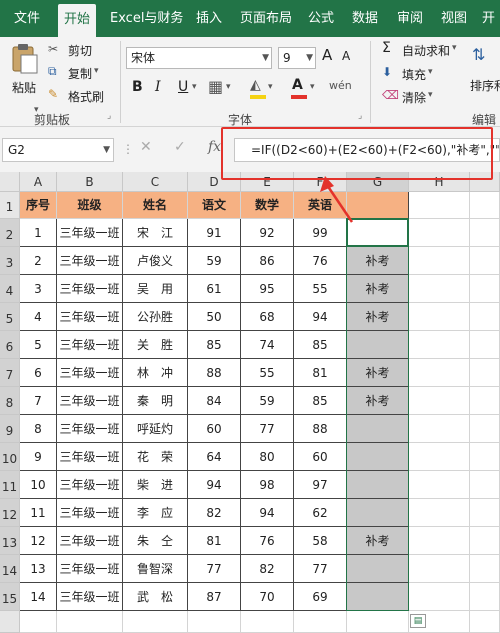 Image resolution: width=500 pixels, height=633 pixels. What do you see at coordinates (327, 184) in the screenshot?
I see `arrow-head` at bounding box center [327, 184].